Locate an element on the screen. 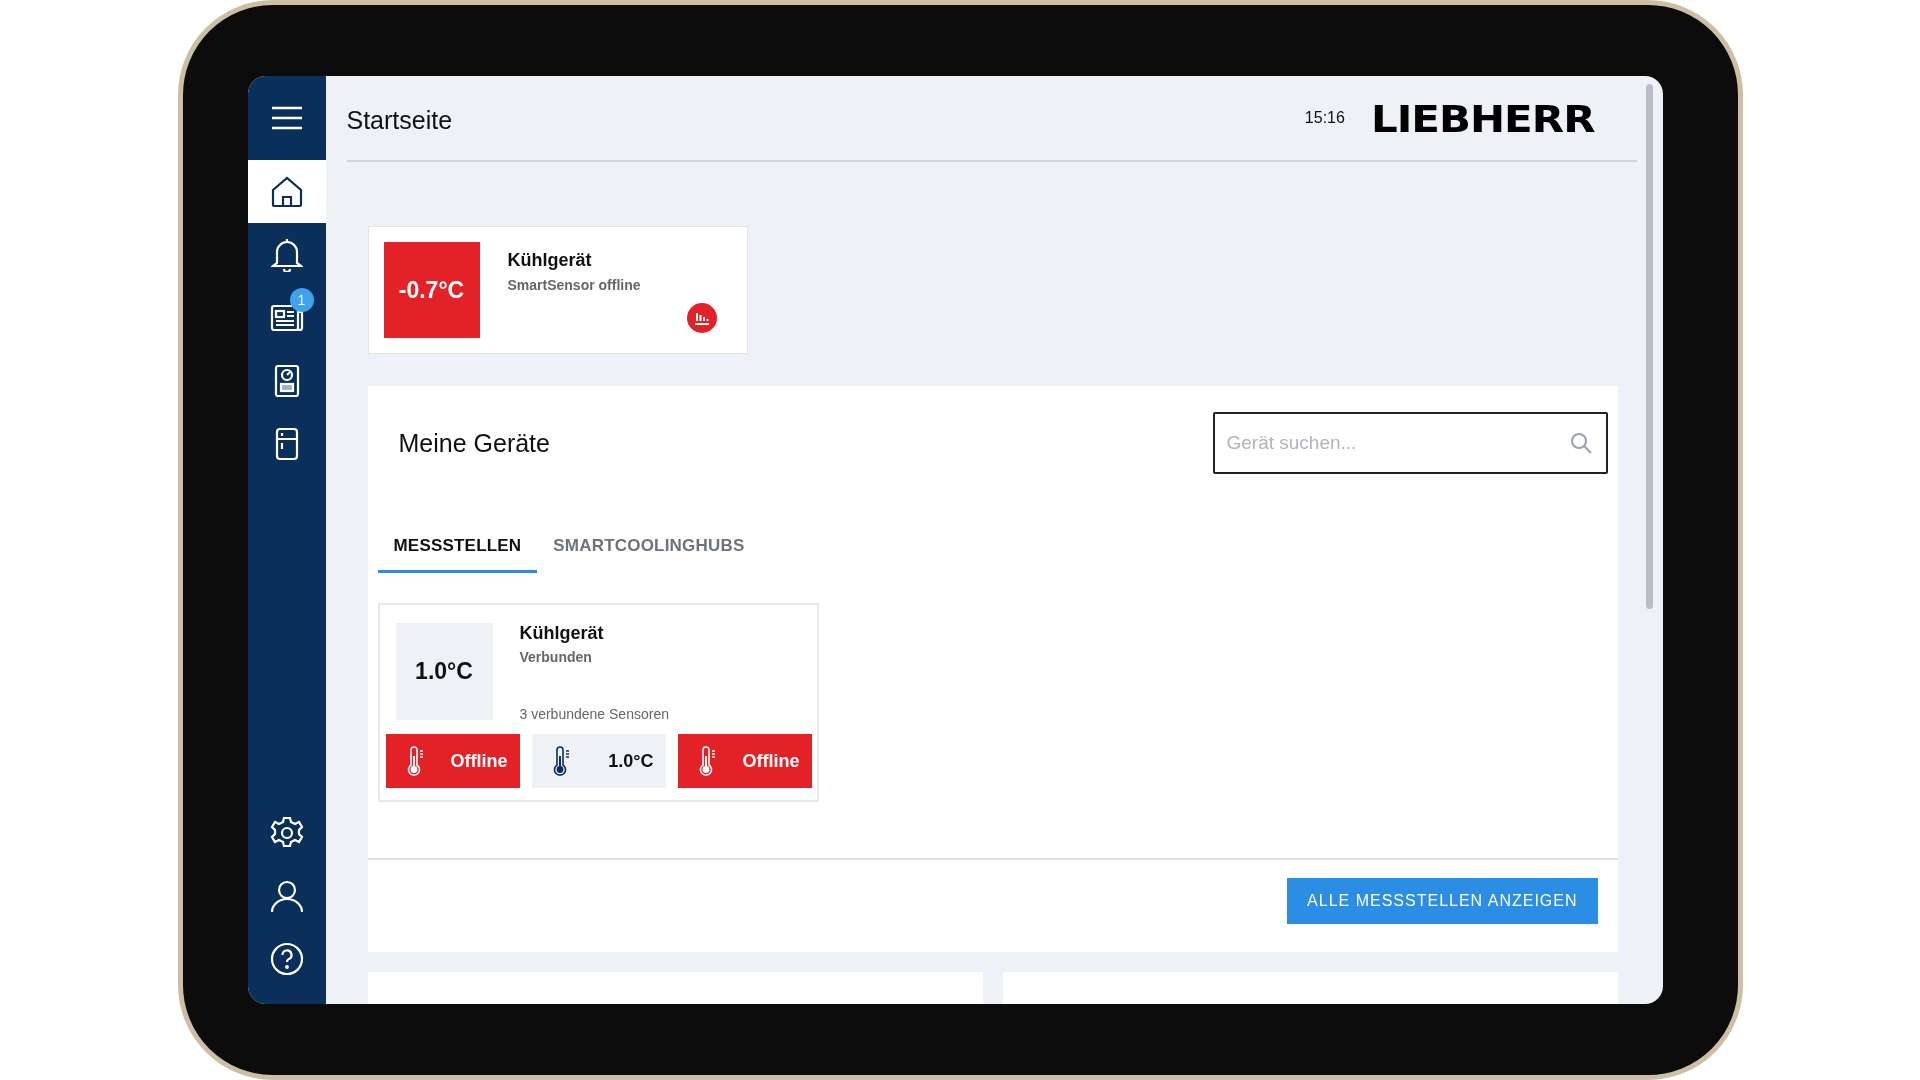  show-all-button: ALLE MESSSTELLEN ANZEIGEN is located at coordinates (1442, 901).